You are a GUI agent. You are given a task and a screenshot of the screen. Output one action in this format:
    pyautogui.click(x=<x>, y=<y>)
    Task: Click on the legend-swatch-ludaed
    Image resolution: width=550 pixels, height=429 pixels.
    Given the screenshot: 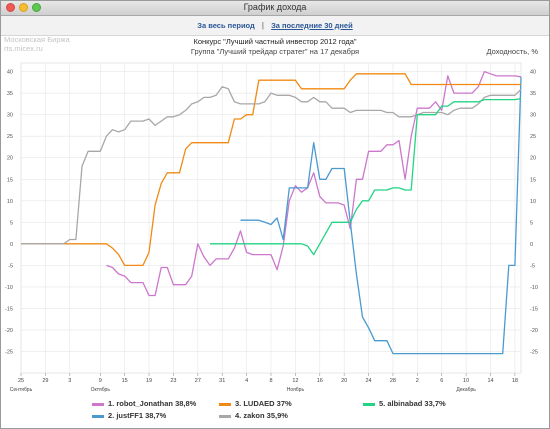 What is the action you would take?
    pyautogui.click(x=225, y=404)
    